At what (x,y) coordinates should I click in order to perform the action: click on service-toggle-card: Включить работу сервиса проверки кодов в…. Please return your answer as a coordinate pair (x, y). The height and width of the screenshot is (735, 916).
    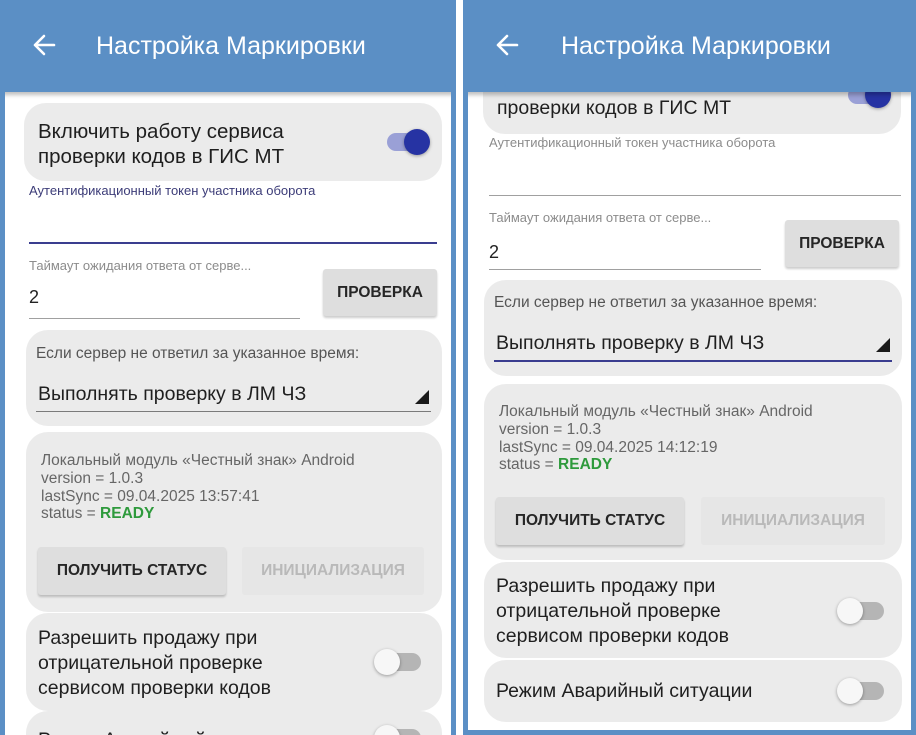
    Looking at the image, I should click on (233, 142).